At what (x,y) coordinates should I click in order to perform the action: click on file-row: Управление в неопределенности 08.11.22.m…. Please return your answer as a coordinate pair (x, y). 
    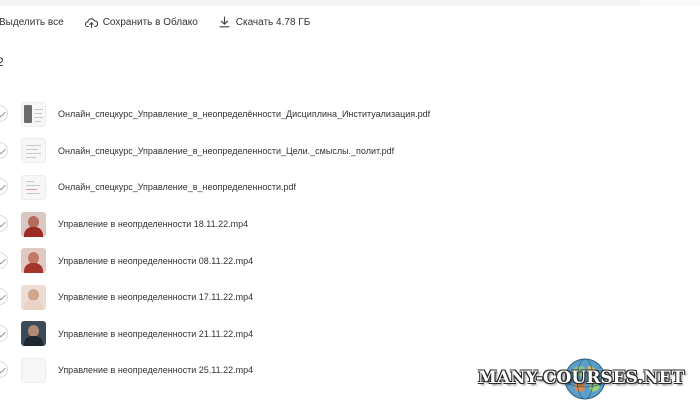
    Looking at the image, I should click on (350, 260).